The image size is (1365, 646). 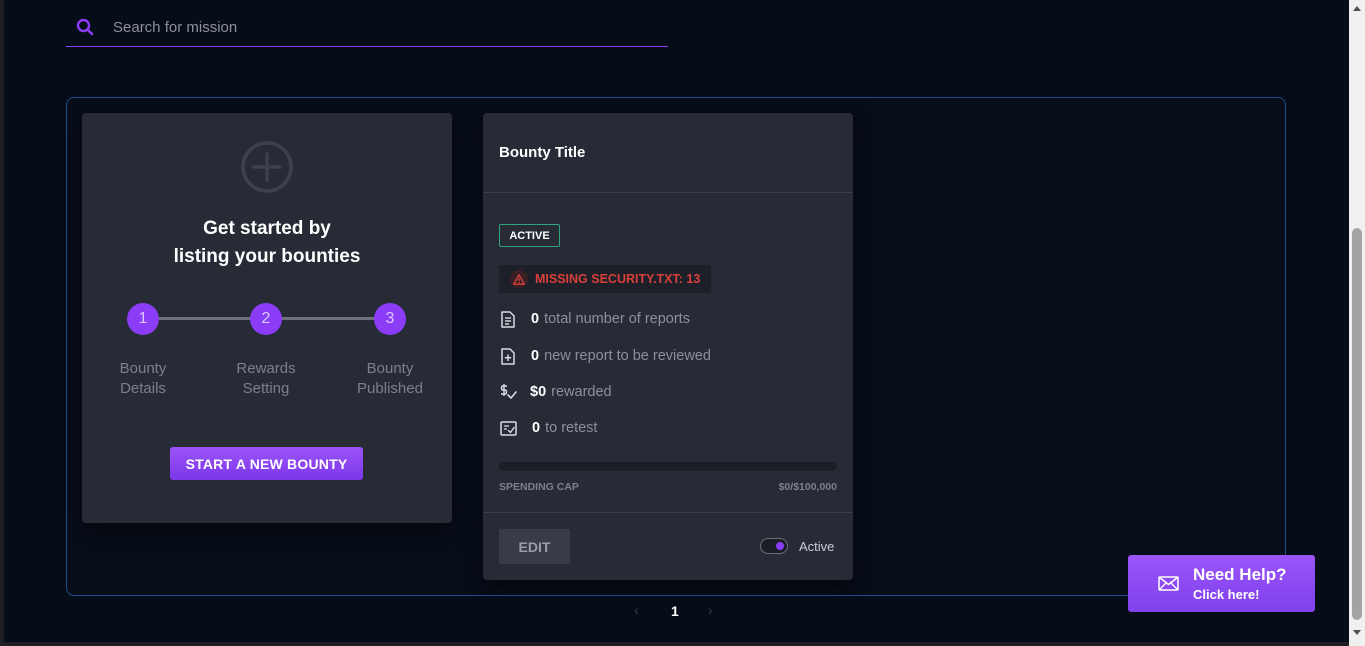 I want to click on get-started-title-line1: Get started by, so click(x=267, y=228).